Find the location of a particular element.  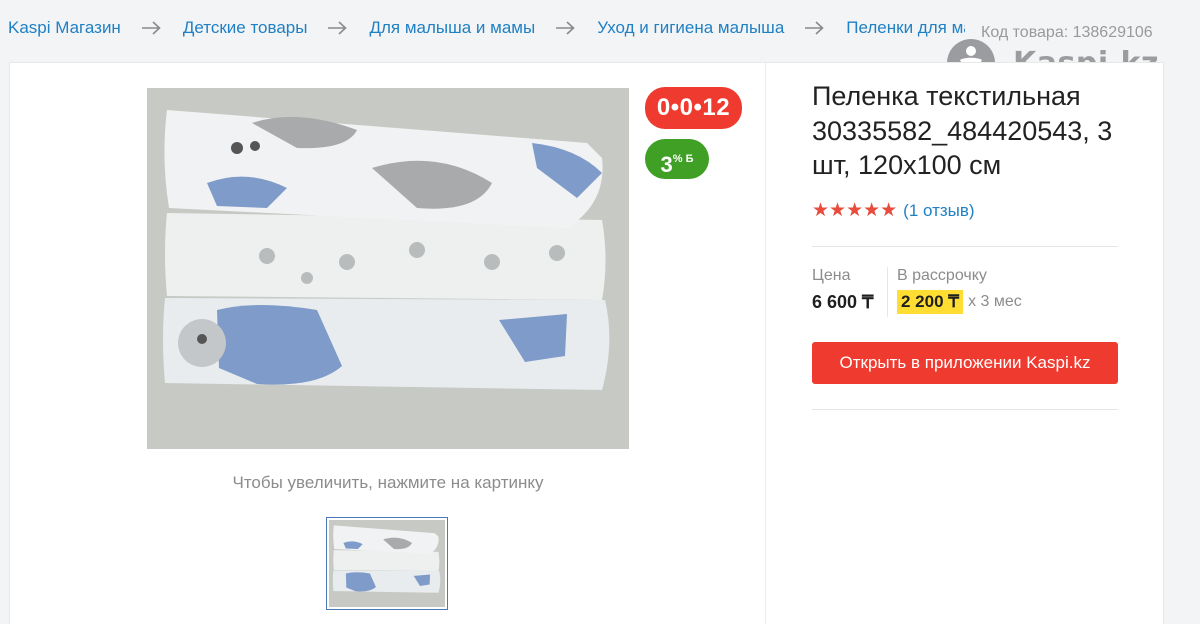

zoom-hint: Чтобы увеличить, нажмите на картинку is located at coordinates (388, 482).